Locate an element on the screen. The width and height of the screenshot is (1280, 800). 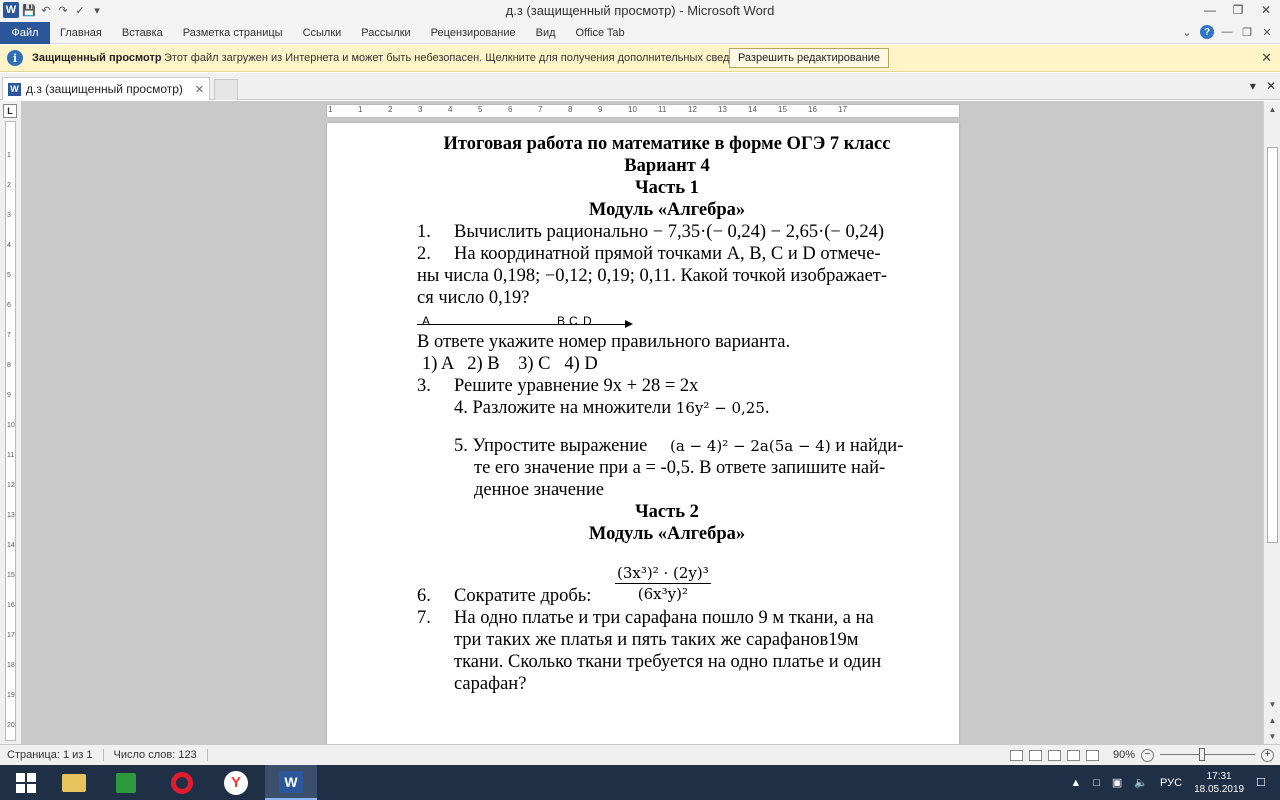
network-icon: □ is located at coordinates (1096, 783).